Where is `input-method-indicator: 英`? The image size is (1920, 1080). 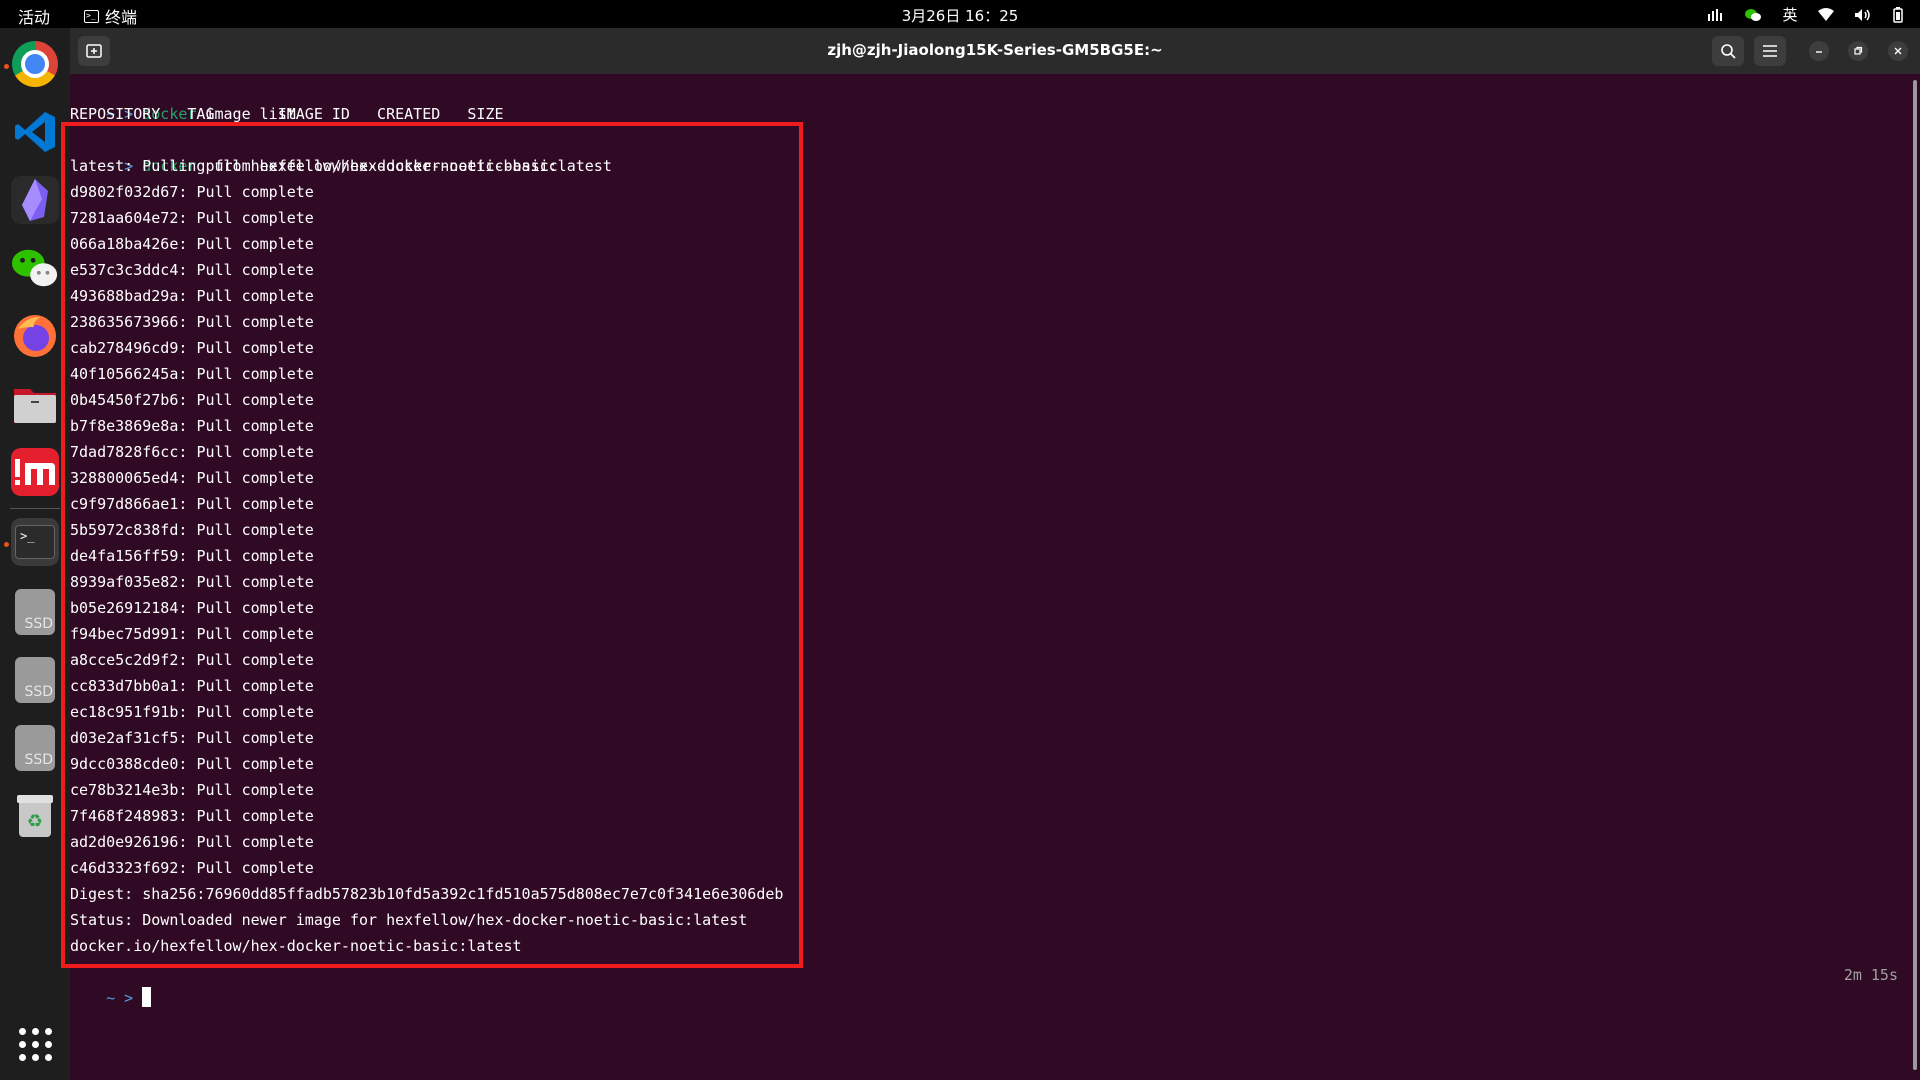 input-method-indicator: 英 is located at coordinates (1790, 14).